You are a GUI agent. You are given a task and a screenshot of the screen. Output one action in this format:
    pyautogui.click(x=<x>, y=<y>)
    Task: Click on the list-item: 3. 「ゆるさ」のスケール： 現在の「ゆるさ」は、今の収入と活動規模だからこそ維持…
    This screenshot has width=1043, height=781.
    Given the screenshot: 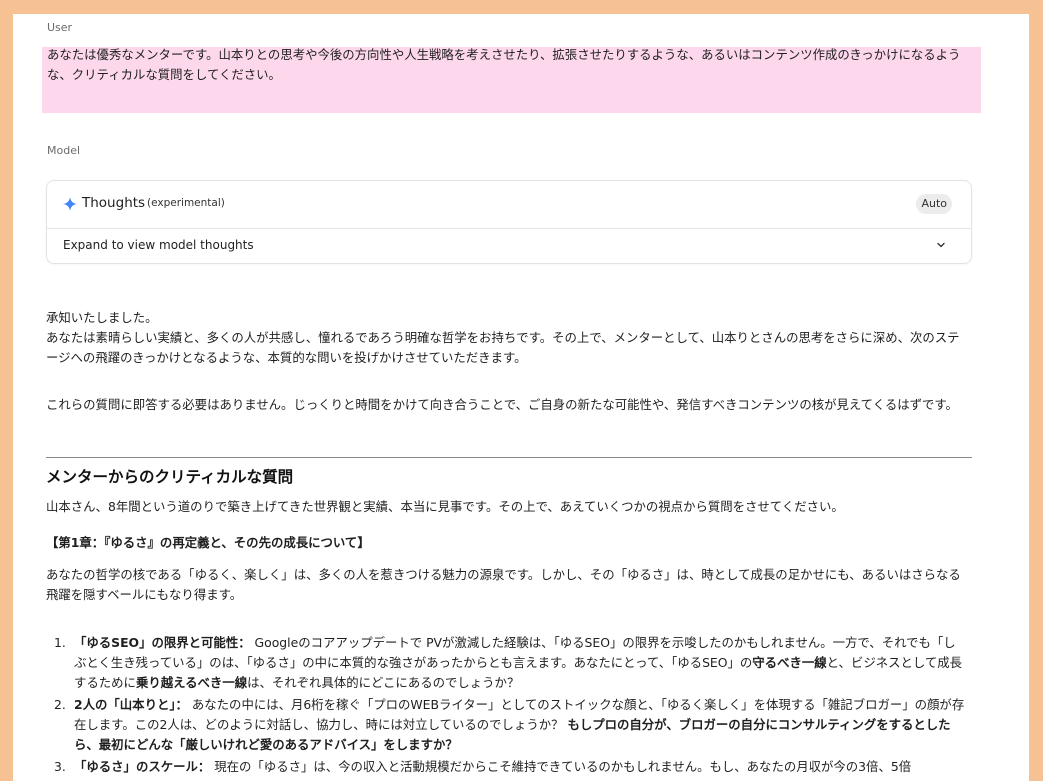 What is the action you would take?
    pyautogui.click(x=507, y=767)
    